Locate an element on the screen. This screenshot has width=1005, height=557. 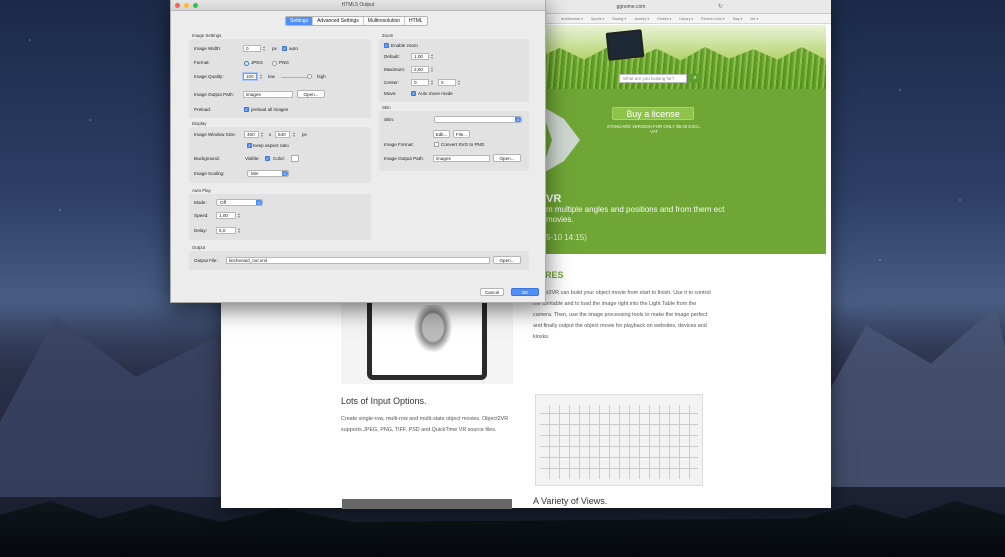
bookmark-item: Architecture ▾ is located at coordinates (572, 19).